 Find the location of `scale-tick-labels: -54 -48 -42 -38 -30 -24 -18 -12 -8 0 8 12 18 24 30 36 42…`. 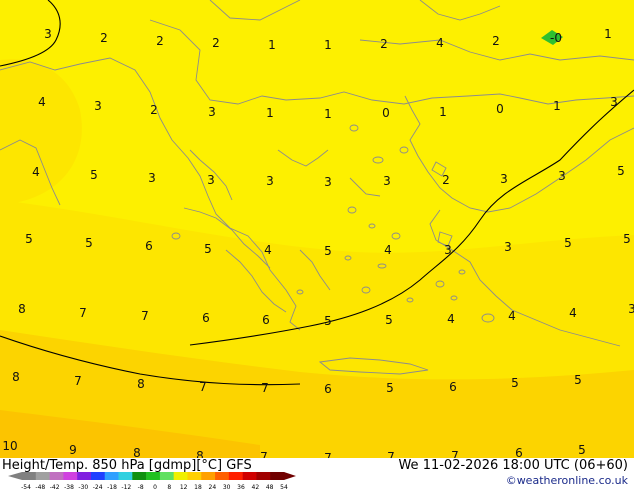

scale-tick-labels: -54 -48 -42 -38 -30 -24 -18 -12 -8 0 8 12 18 24 30 36 42… is located at coordinates (154, 487).